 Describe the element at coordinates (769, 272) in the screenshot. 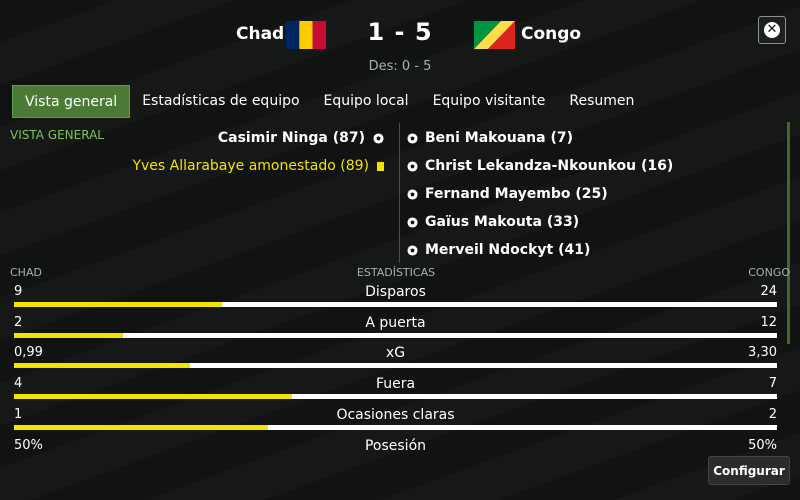

I see `stats-away-label: CONGO` at that location.